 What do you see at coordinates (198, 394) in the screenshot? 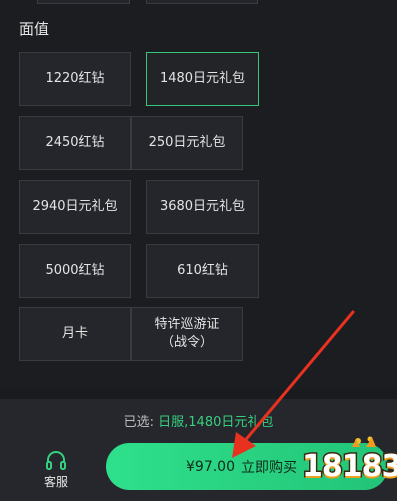
I see `section-divider` at bounding box center [198, 394].